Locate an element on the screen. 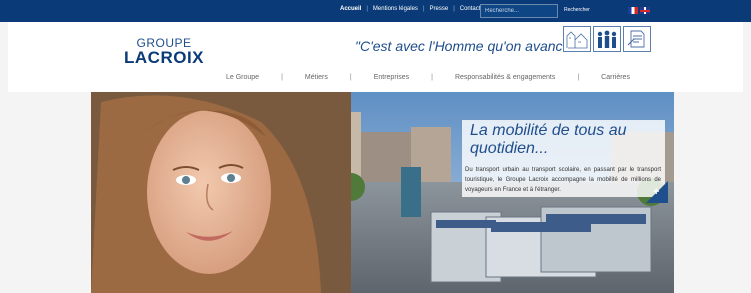 The width and height of the screenshot is (751, 293). people-icon is located at coordinates (607, 39).